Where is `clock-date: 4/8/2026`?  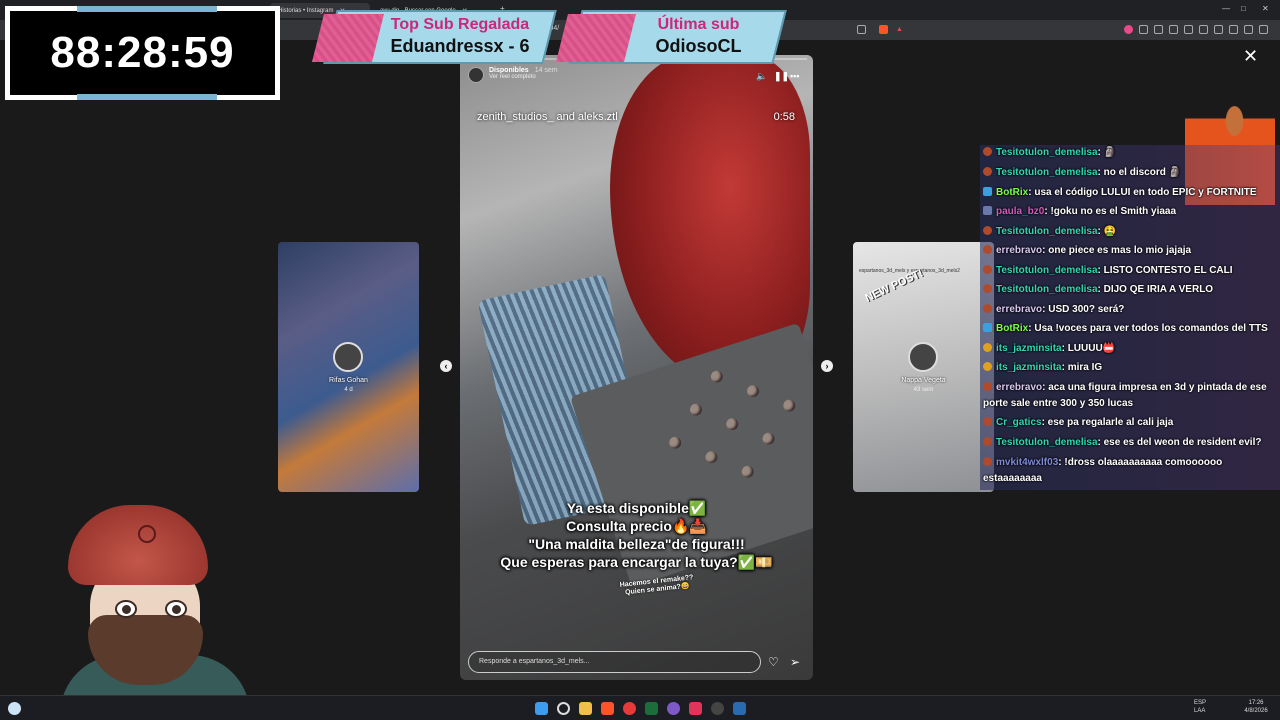 clock-date: 4/8/2026 is located at coordinates (1256, 711).